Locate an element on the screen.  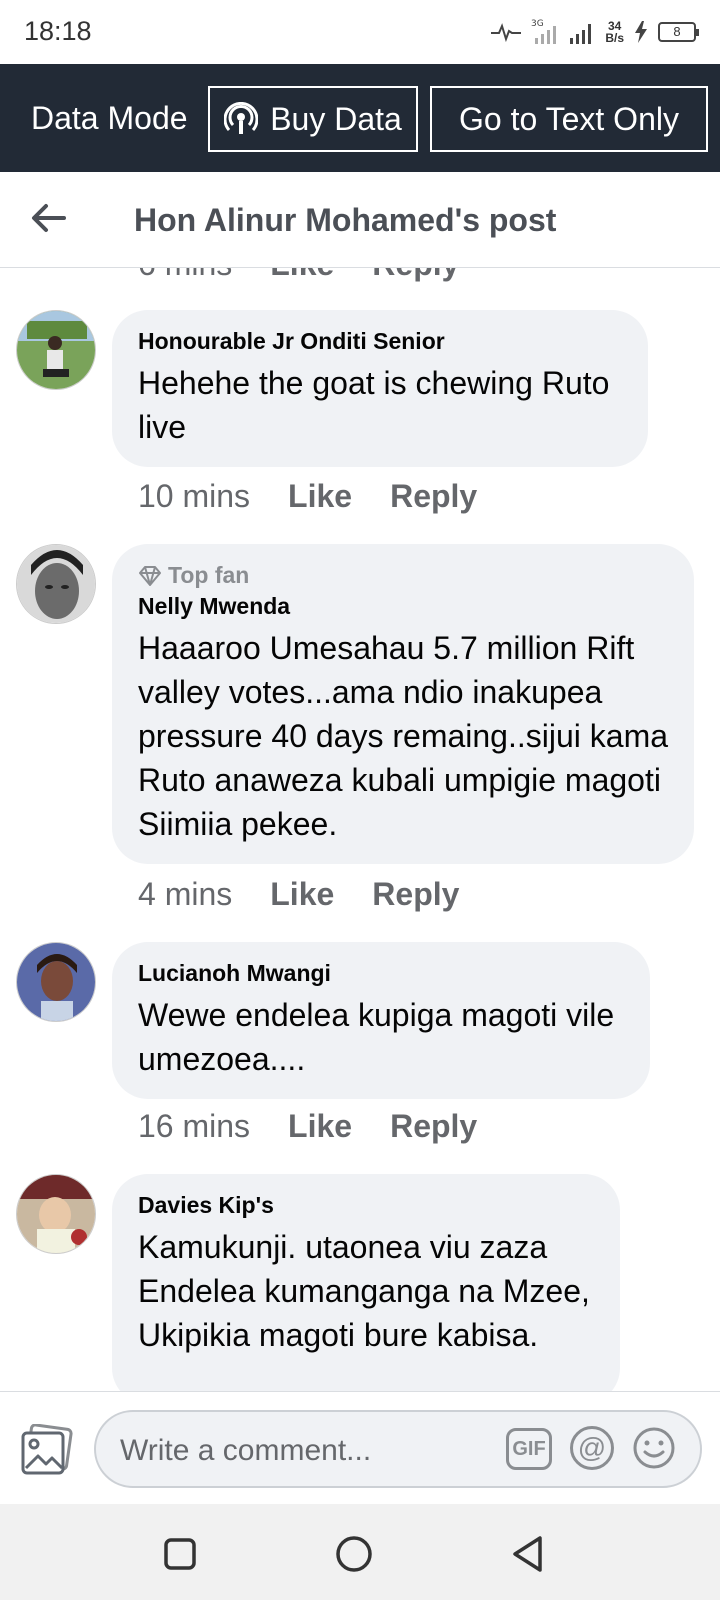
comment-author: Honourable Jr Onditi Senior is located at coordinates (380, 341).